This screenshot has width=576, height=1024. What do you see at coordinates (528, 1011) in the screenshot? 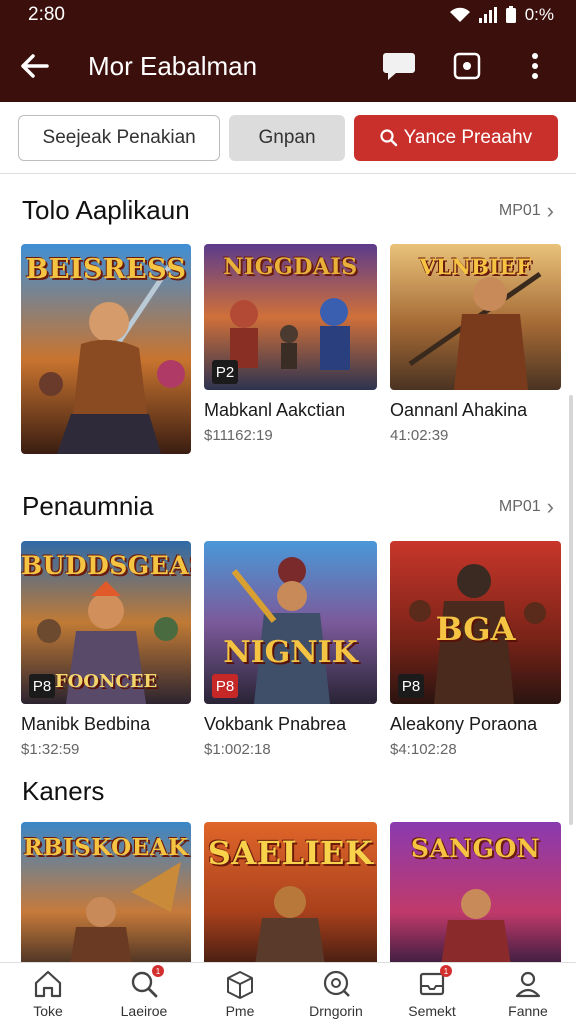
I see `nav-label: Fanne` at bounding box center [528, 1011].